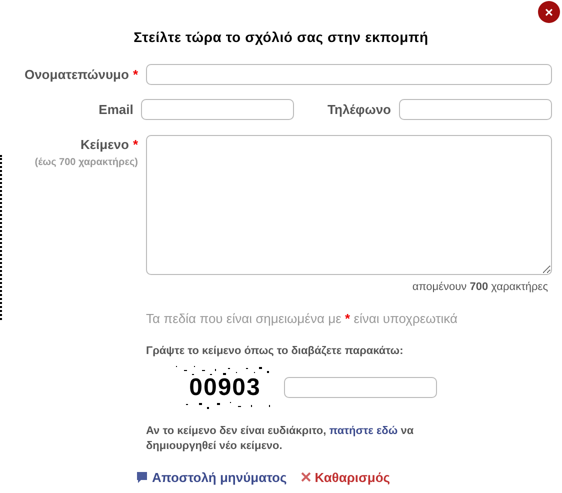  I want to click on field-label: Email, so click(116, 109).